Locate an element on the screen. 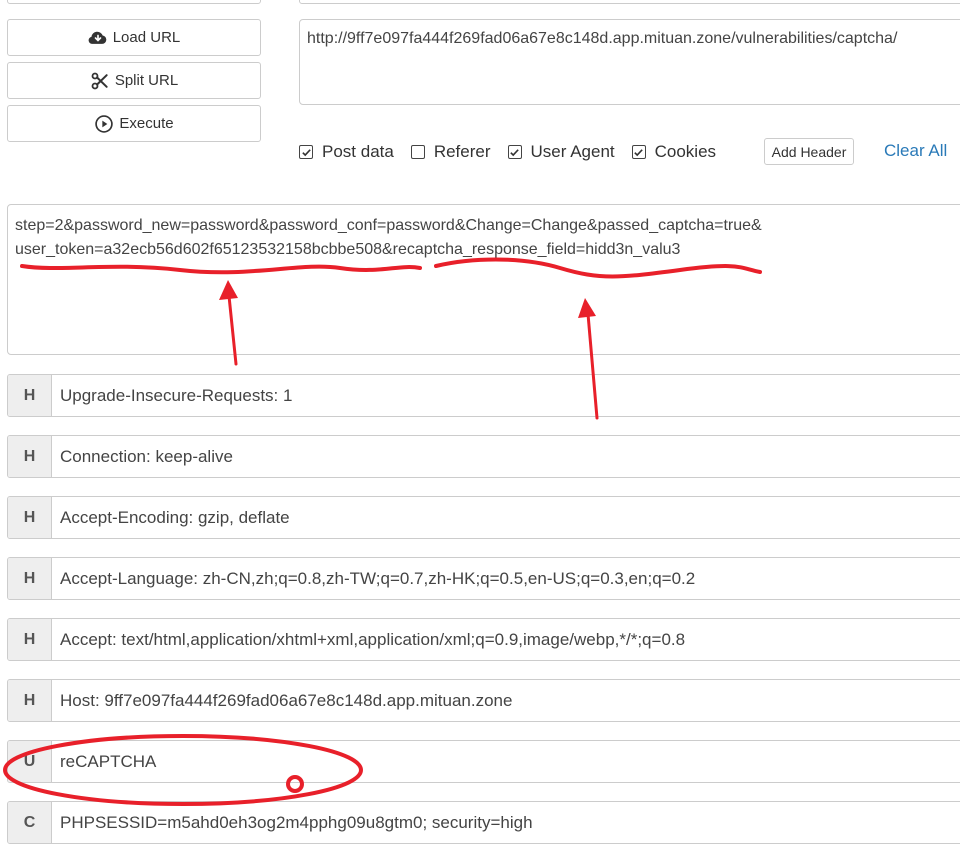 This screenshot has width=960, height=862. post-data-label: Post data is located at coordinates (358, 151).